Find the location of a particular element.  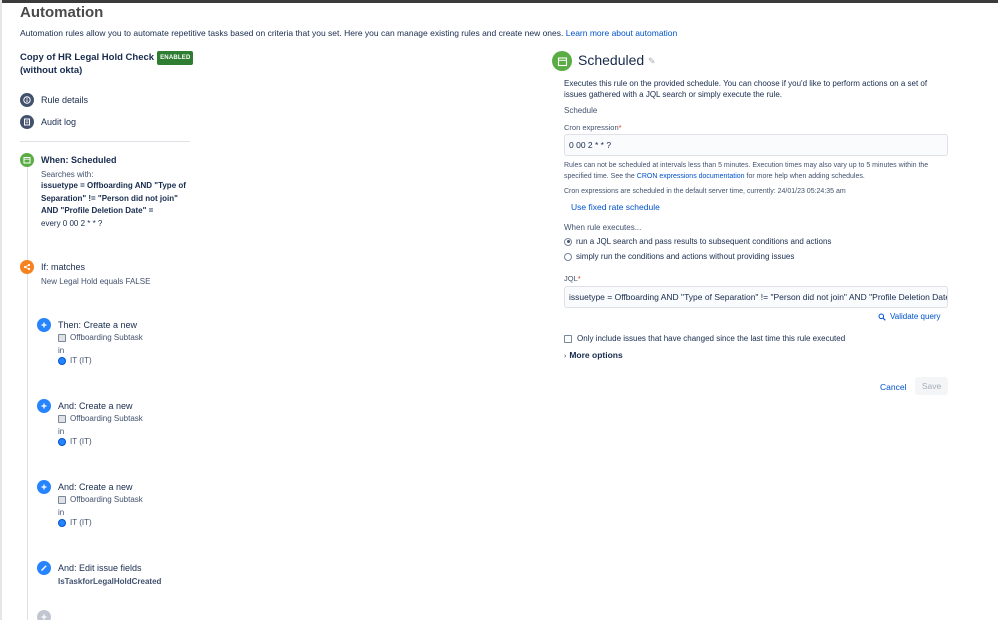

rule-name-line1: Copy of HR Legal Hold Check is located at coordinates (87, 57).